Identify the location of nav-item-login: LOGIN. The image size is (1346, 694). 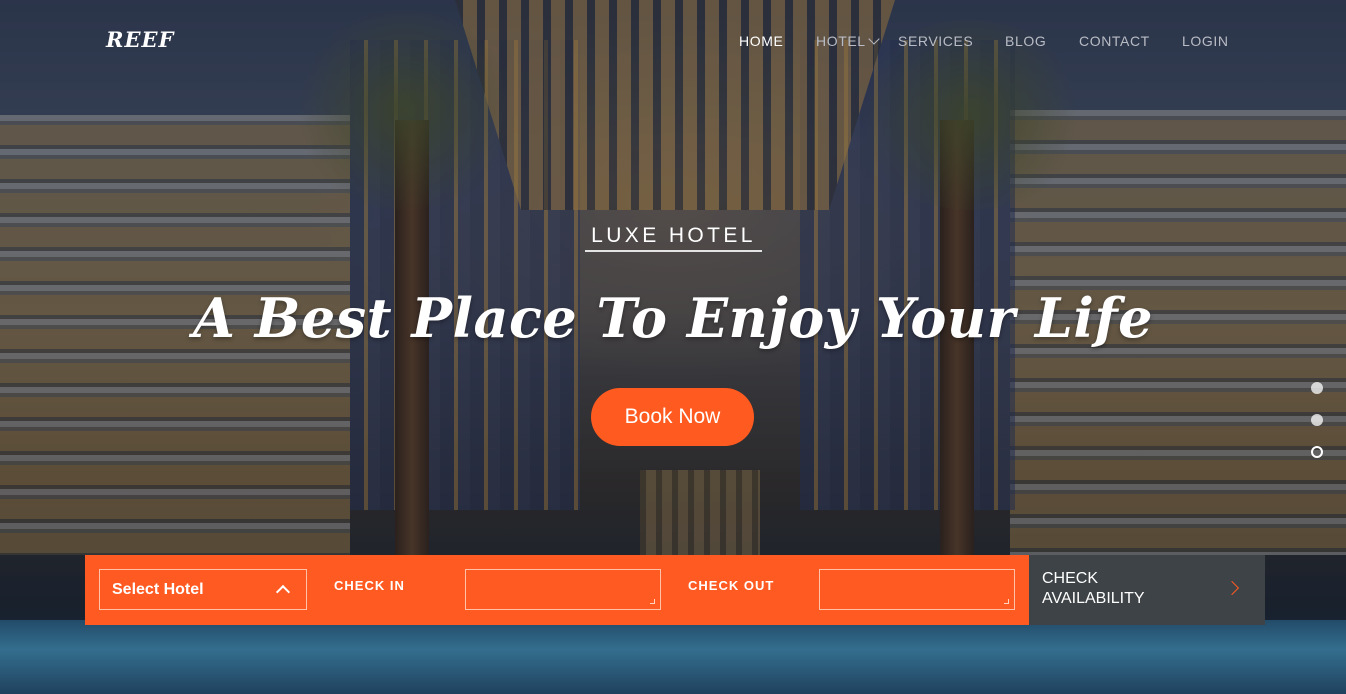
(1205, 41).